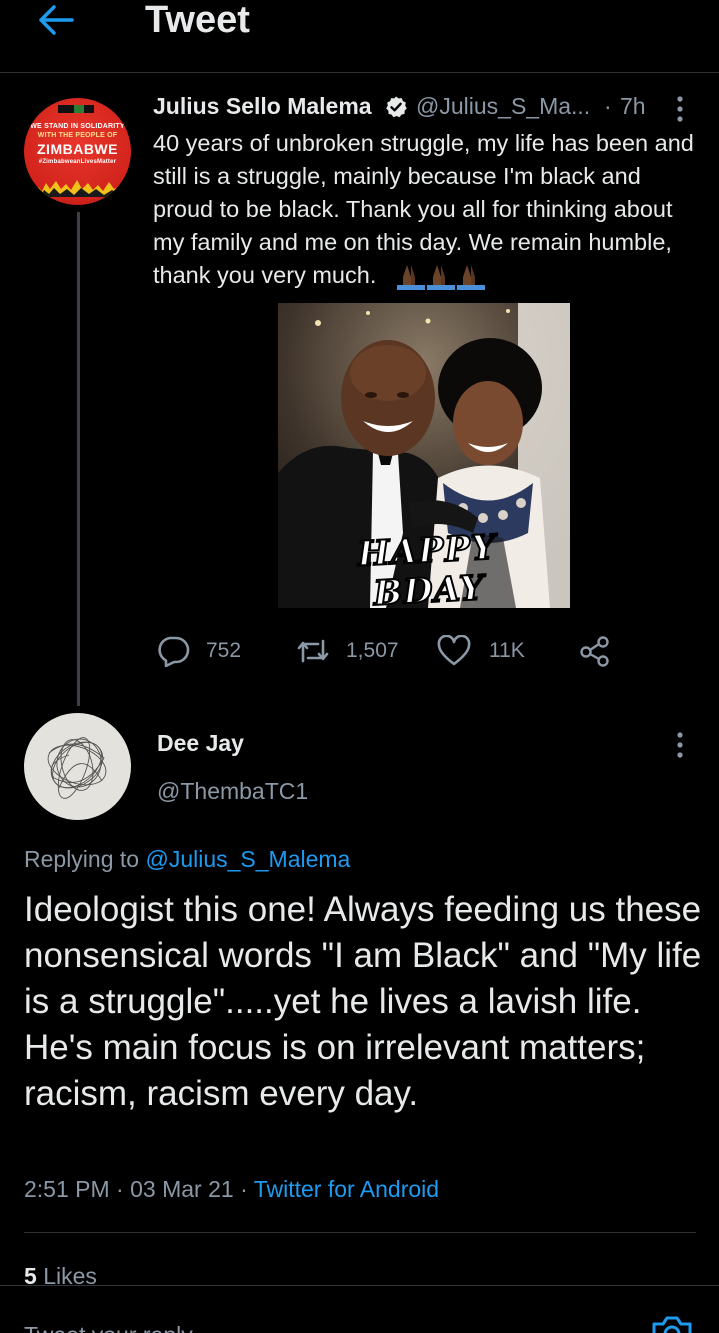 This screenshot has width=719, height=1333. I want to click on reply-author-handle: @ThembaTC1, so click(232, 791).